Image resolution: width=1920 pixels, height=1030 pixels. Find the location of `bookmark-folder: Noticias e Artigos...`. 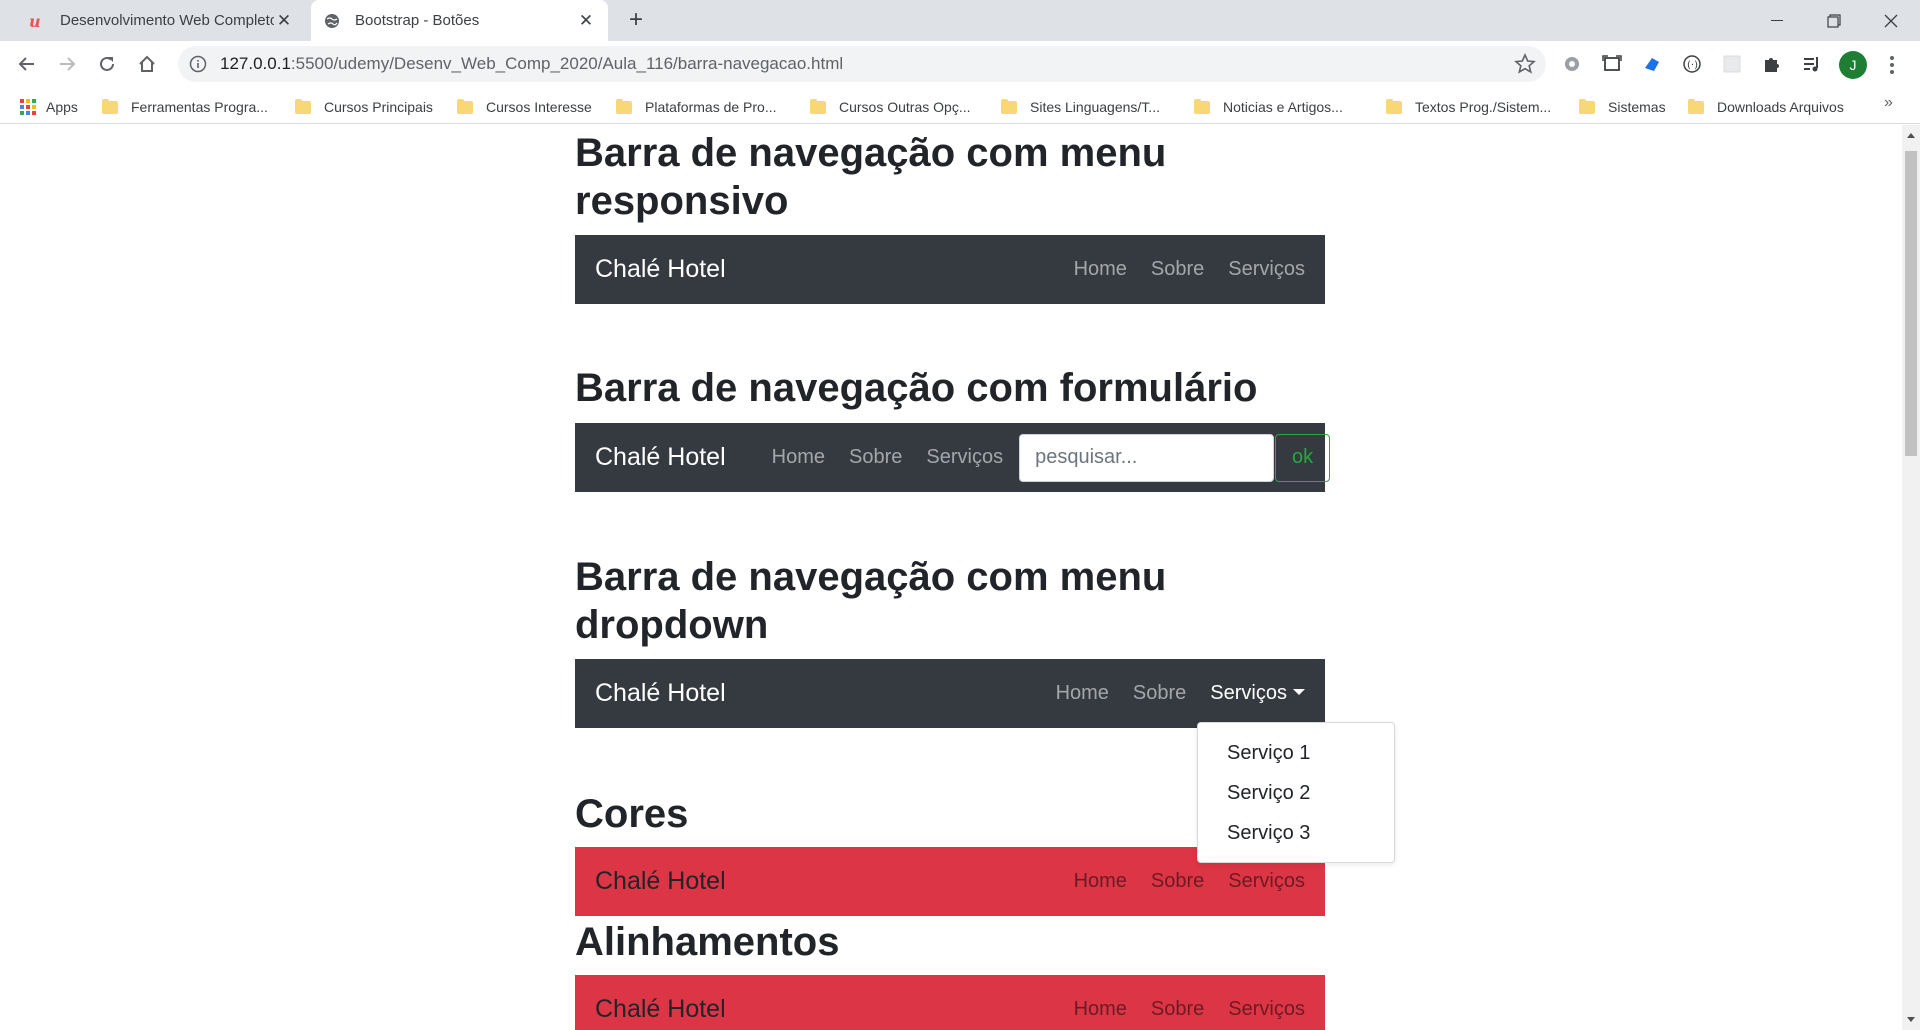

bookmark-folder: Noticias e Artigos... is located at coordinates (1268, 107).